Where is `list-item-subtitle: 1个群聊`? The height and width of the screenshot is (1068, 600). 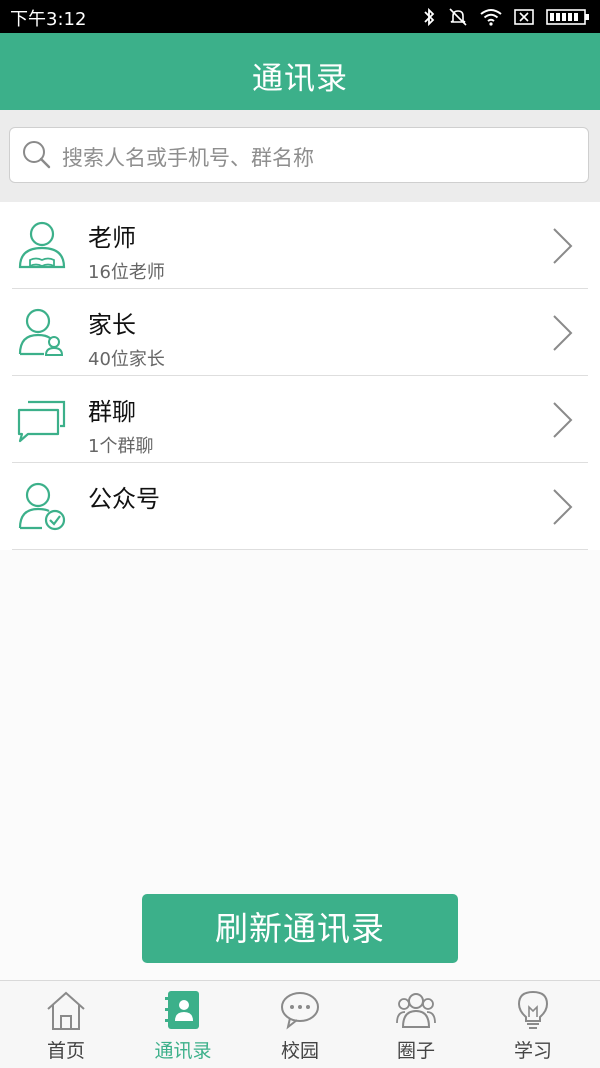 list-item-subtitle: 1个群聊 is located at coordinates (121, 446).